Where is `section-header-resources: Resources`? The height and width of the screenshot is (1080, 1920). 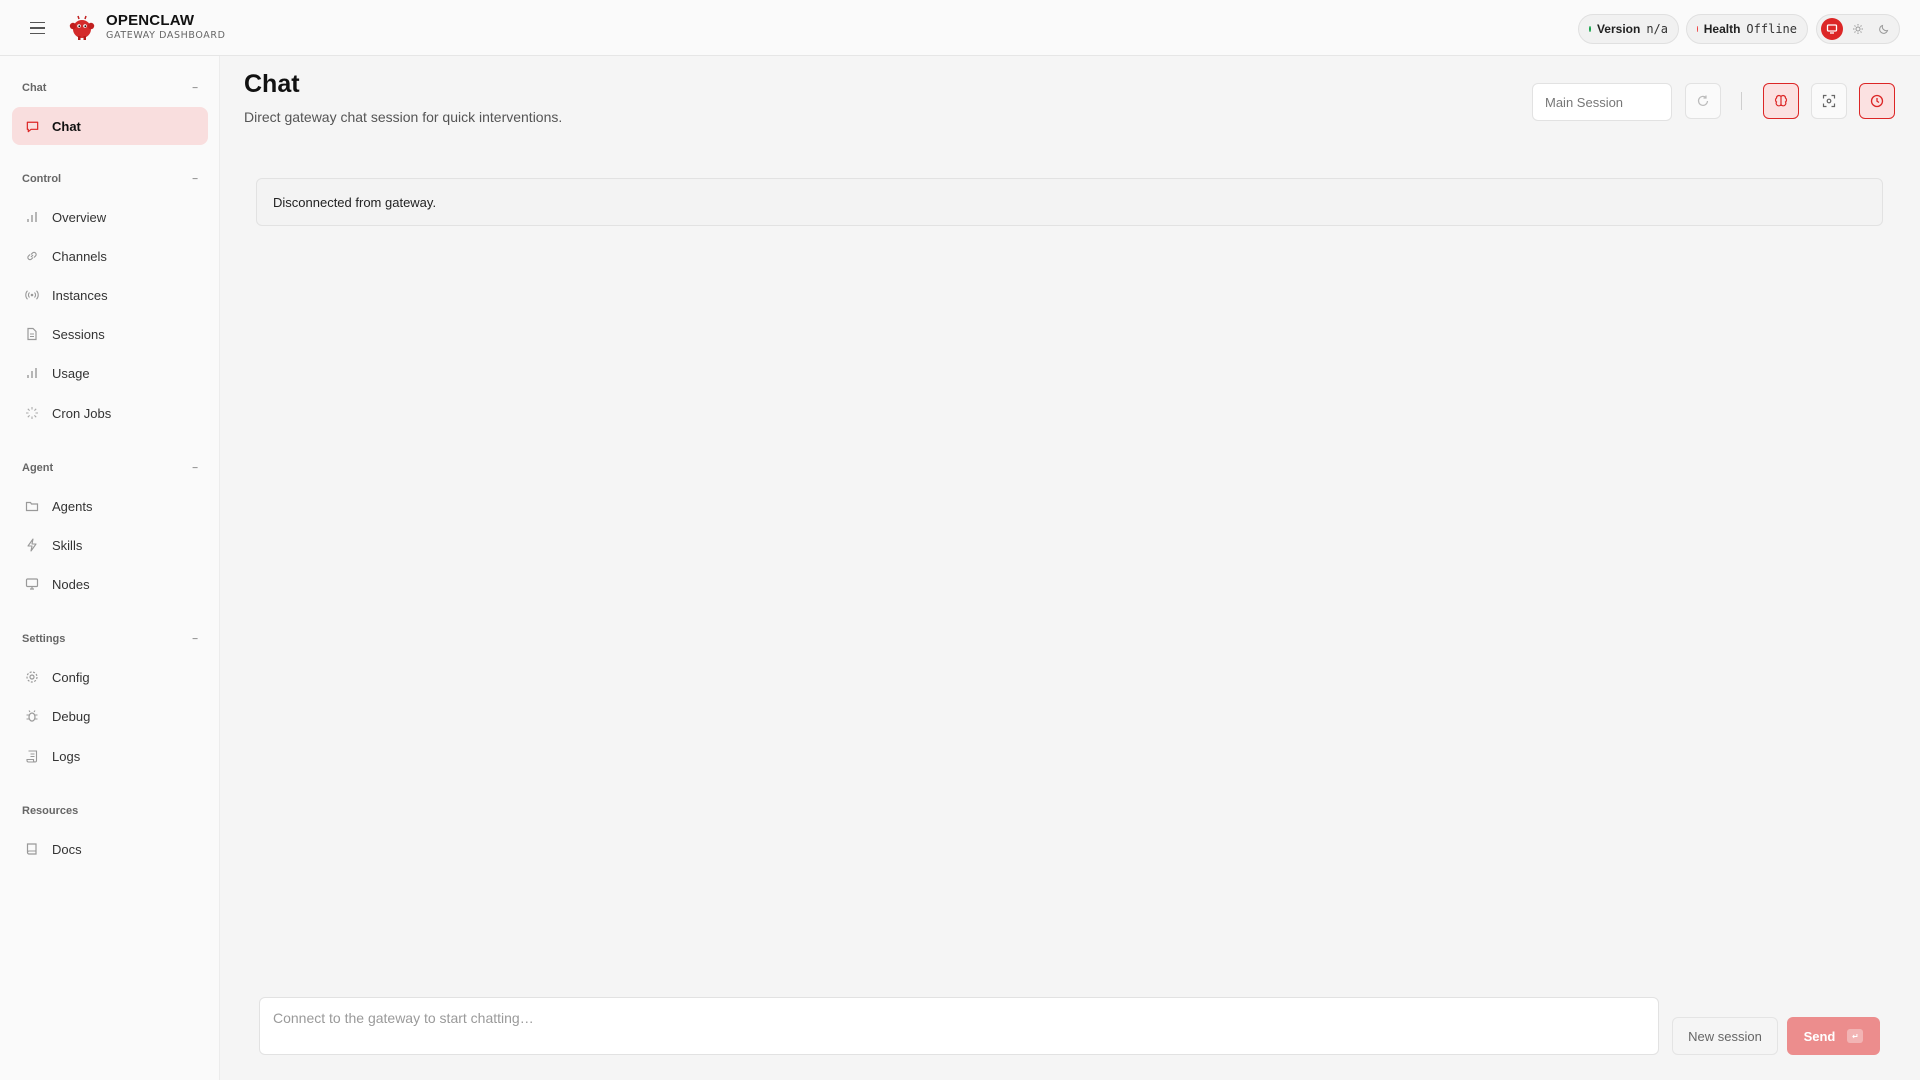 section-header-resources: Resources is located at coordinates (110, 811).